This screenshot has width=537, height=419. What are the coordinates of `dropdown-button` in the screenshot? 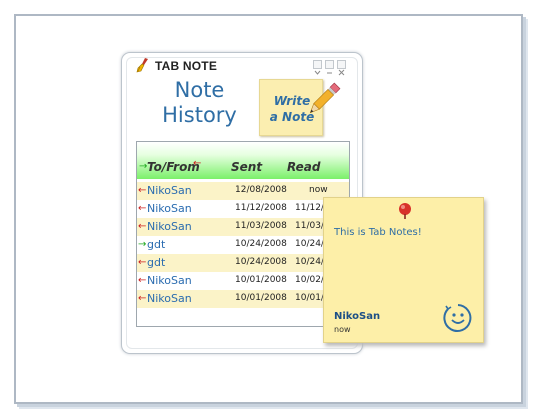 It's located at (317, 67).